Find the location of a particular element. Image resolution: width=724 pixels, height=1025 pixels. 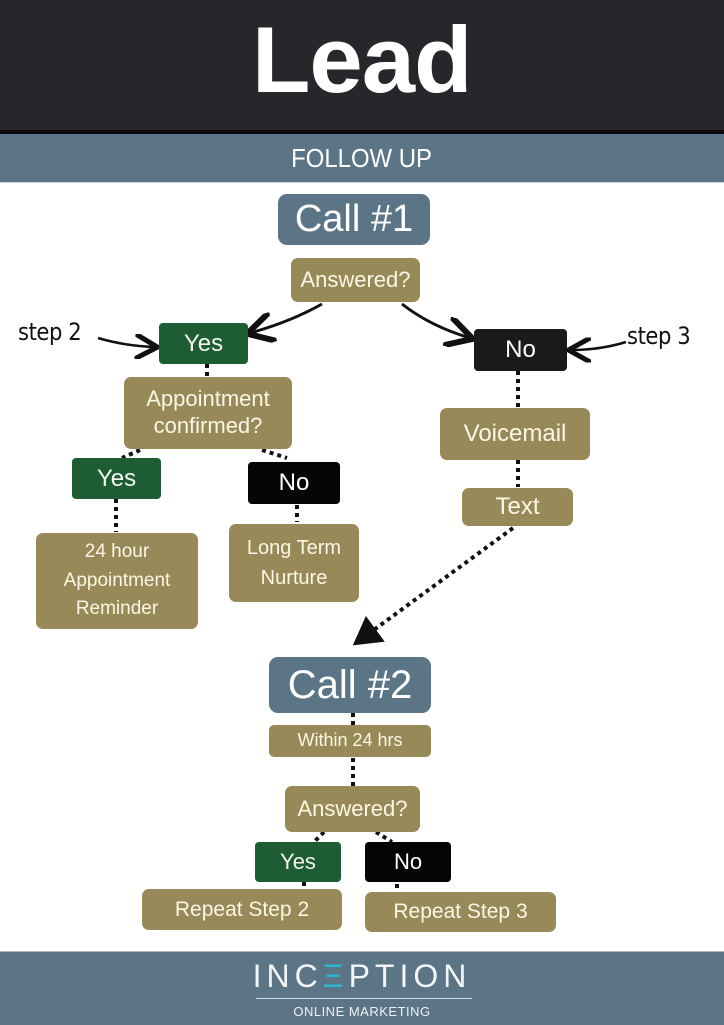

voicemail-node: Voicemail is located at coordinates (515, 434).